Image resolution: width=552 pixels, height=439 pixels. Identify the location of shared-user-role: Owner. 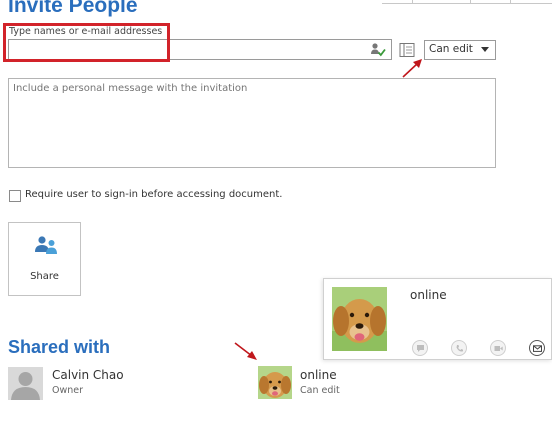
(68, 390).